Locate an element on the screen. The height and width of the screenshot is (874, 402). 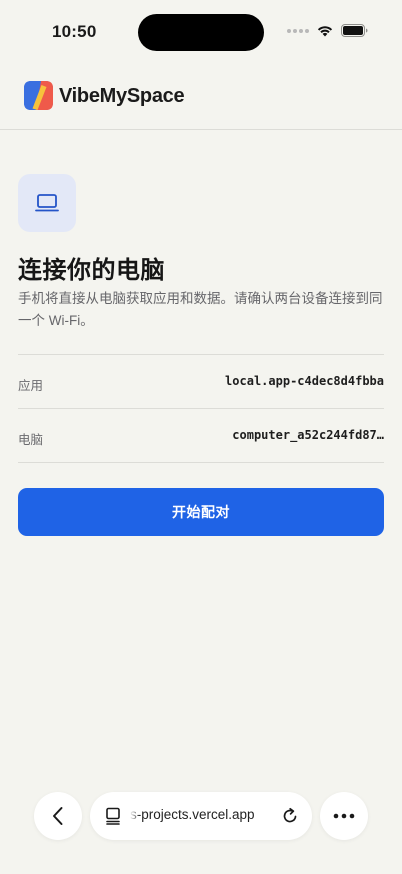
brand-name: VibeMySpace is located at coordinates (122, 96).